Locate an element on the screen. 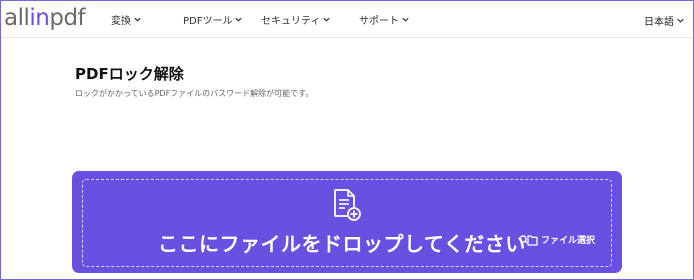 The width and height of the screenshot is (694, 280). top-header: allinpdf 変換 PDFツール セキュリティ サポート 日本語 is located at coordinates (347, 19).